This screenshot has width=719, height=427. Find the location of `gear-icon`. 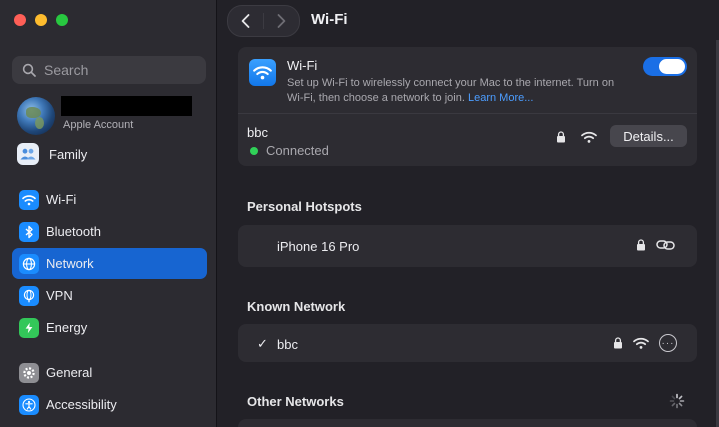

gear-icon is located at coordinates (29, 372).